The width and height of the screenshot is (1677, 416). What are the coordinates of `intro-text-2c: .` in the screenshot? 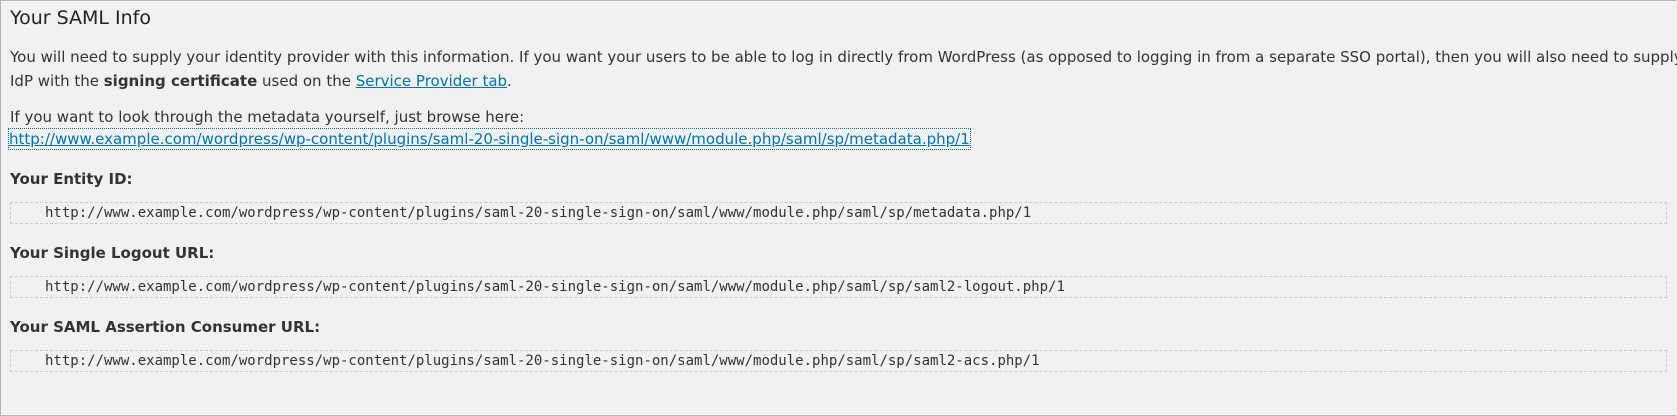 It's located at (509, 81).